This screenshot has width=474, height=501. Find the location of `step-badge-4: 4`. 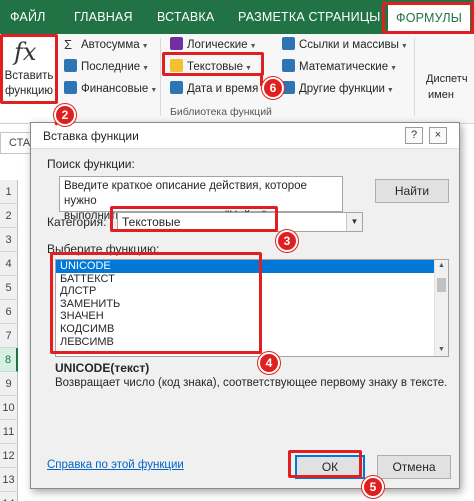

step-badge-4: 4 is located at coordinates (269, 363).